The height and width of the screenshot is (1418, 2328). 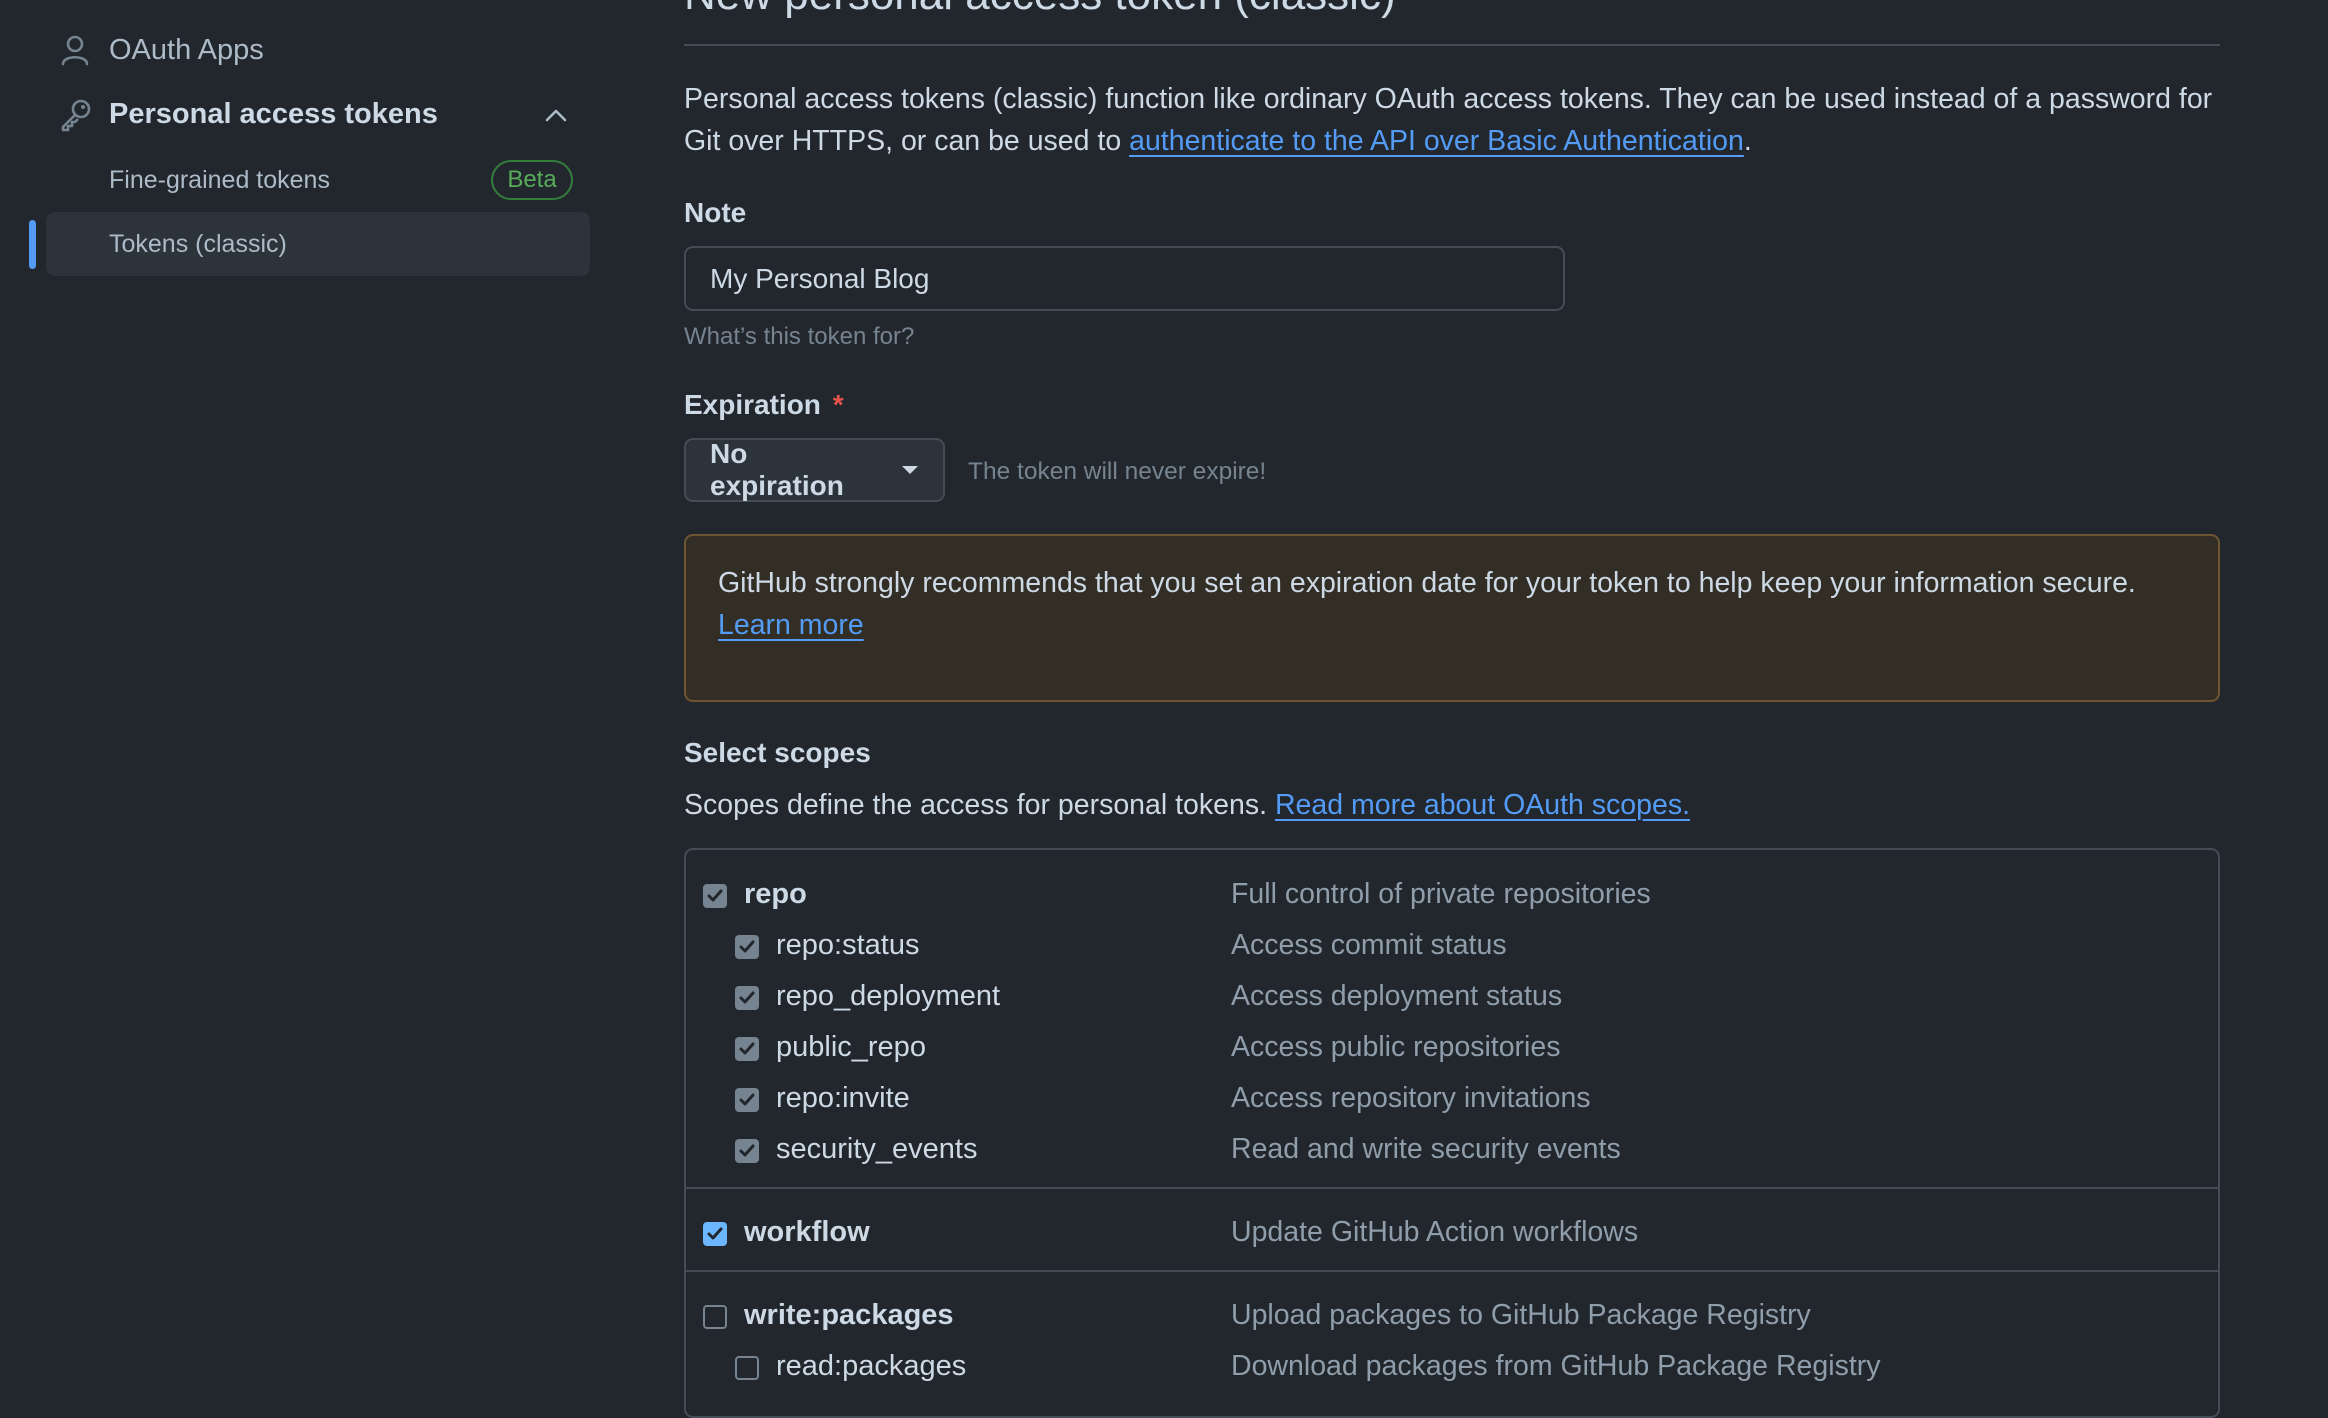 What do you see at coordinates (747, 1151) in the screenshot?
I see `scope-checkbox-security-events` at bounding box center [747, 1151].